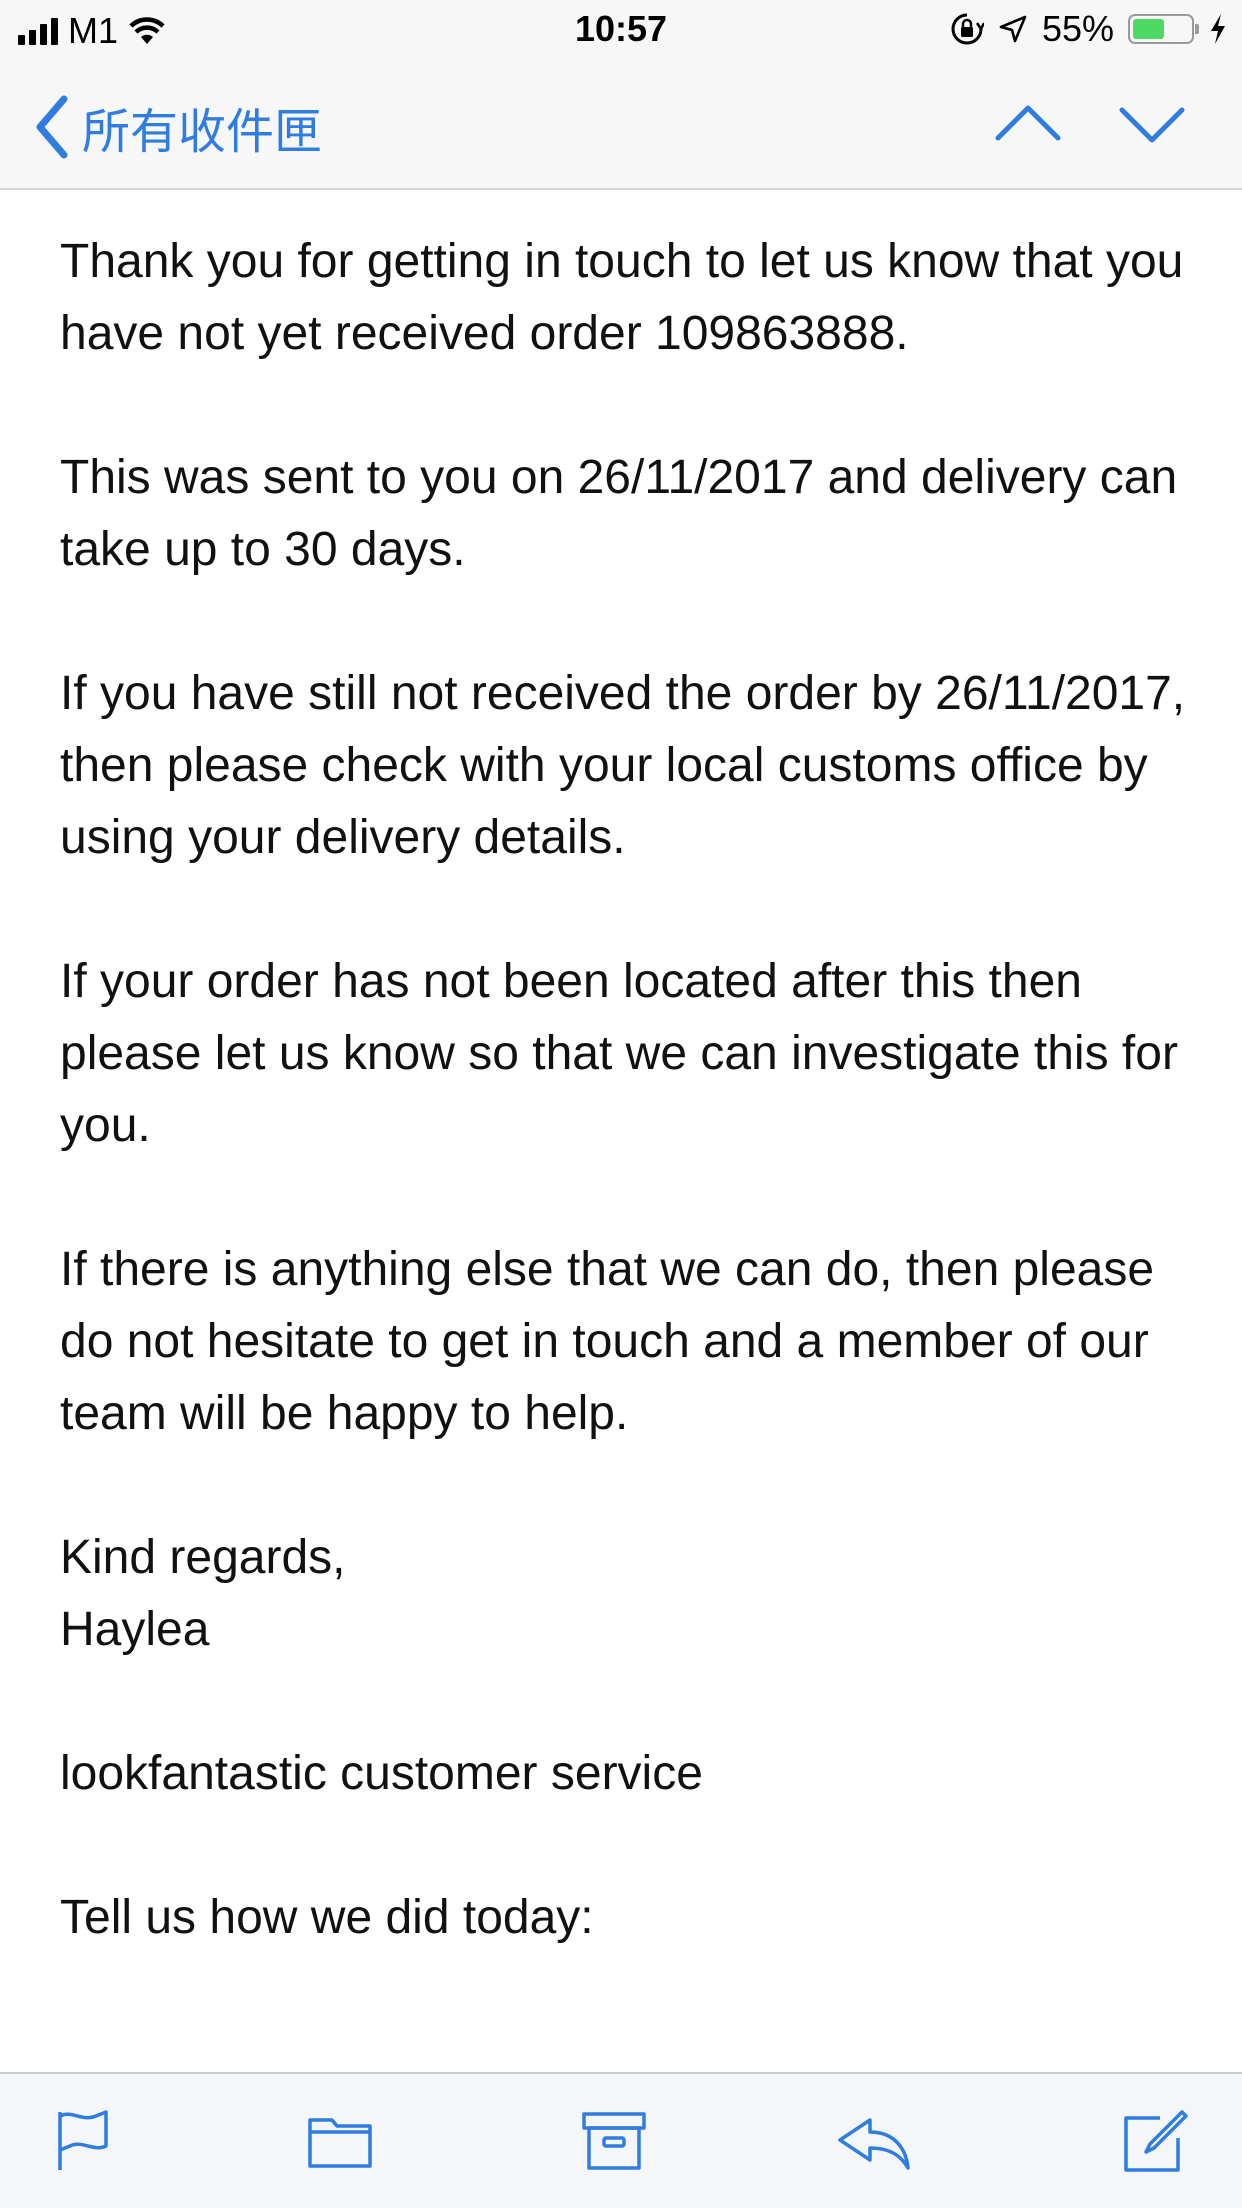 This screenshot has height=2208, width=1242. Describe the element at coordinates (203, 1557) in the screenshot. I see `signoff: Kind regards,` at that location.